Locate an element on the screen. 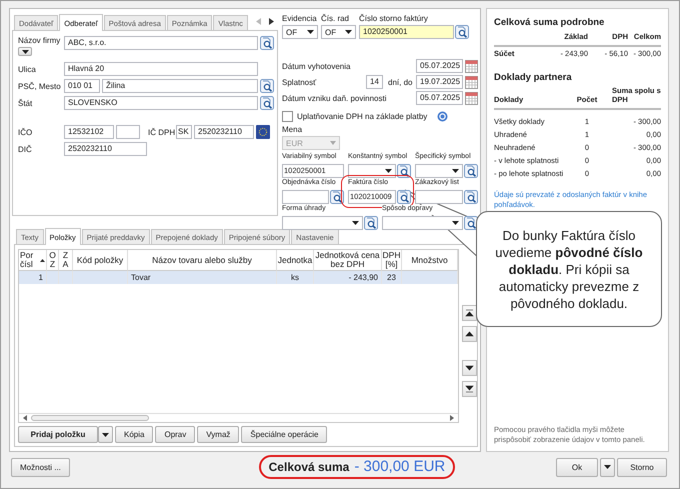  table-cell: 1 is located at coordinates (33, 277).